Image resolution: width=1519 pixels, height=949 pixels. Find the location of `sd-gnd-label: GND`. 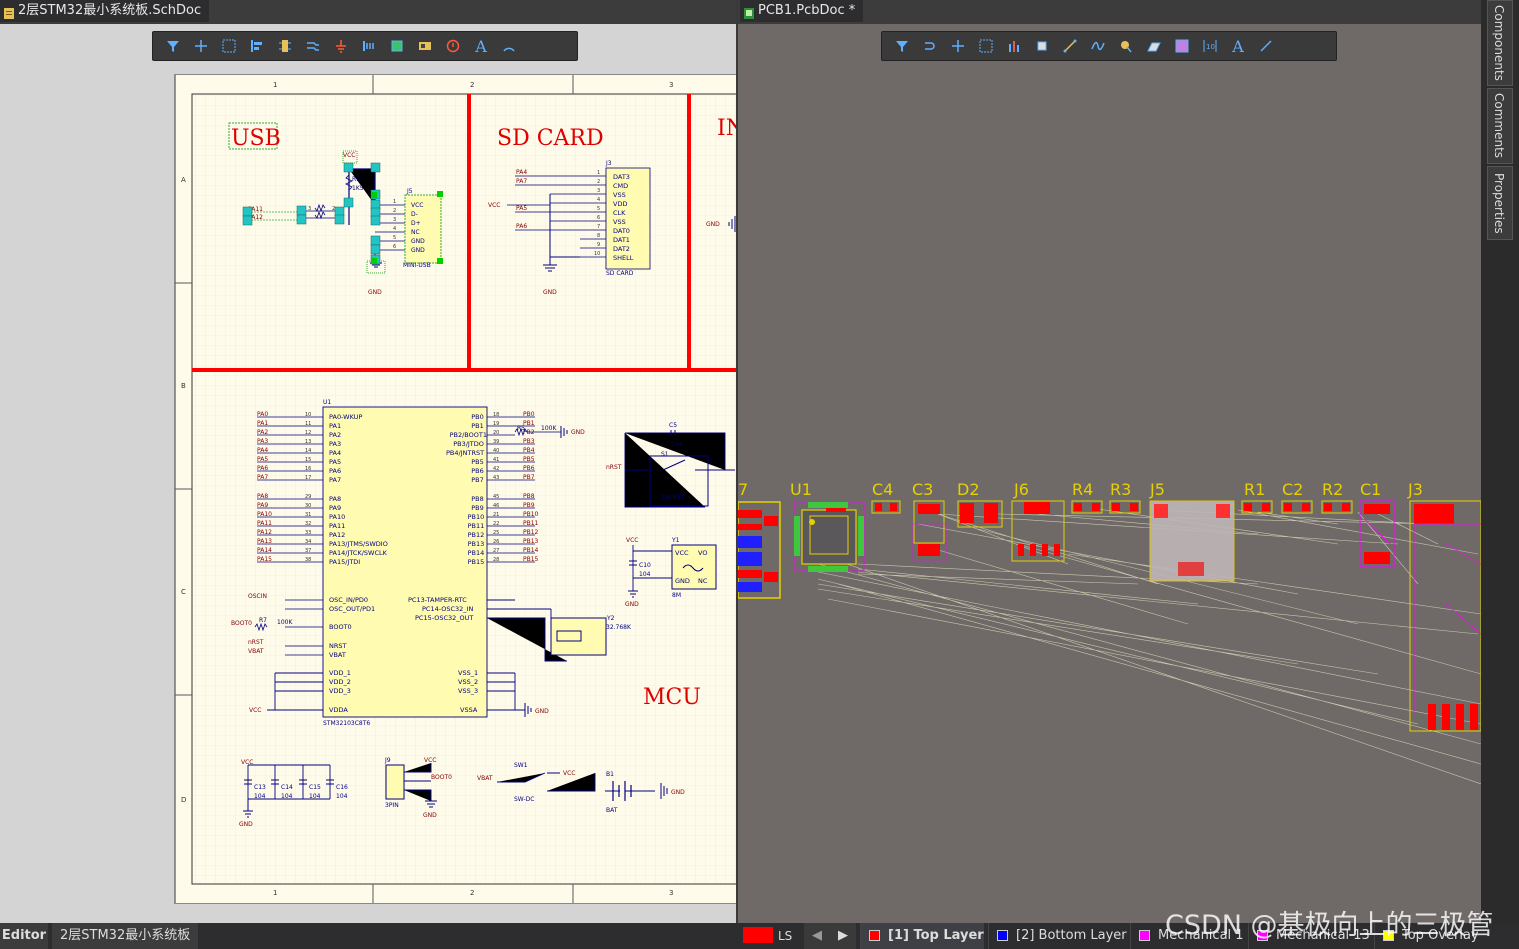

sd-gnd-label: GND is located at coordinates (550, 292).